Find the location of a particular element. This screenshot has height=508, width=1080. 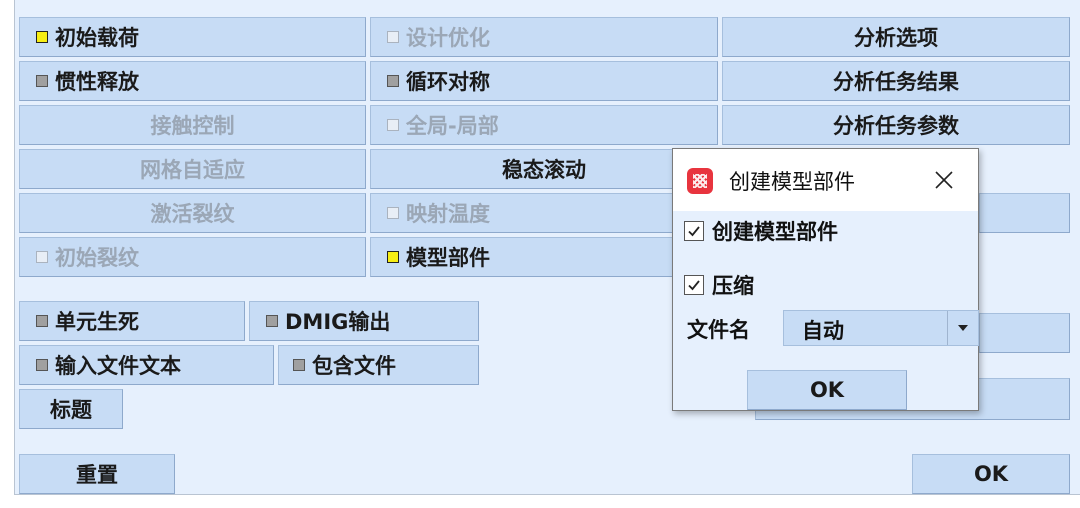

close-icon is located at coordinates (944, 180).